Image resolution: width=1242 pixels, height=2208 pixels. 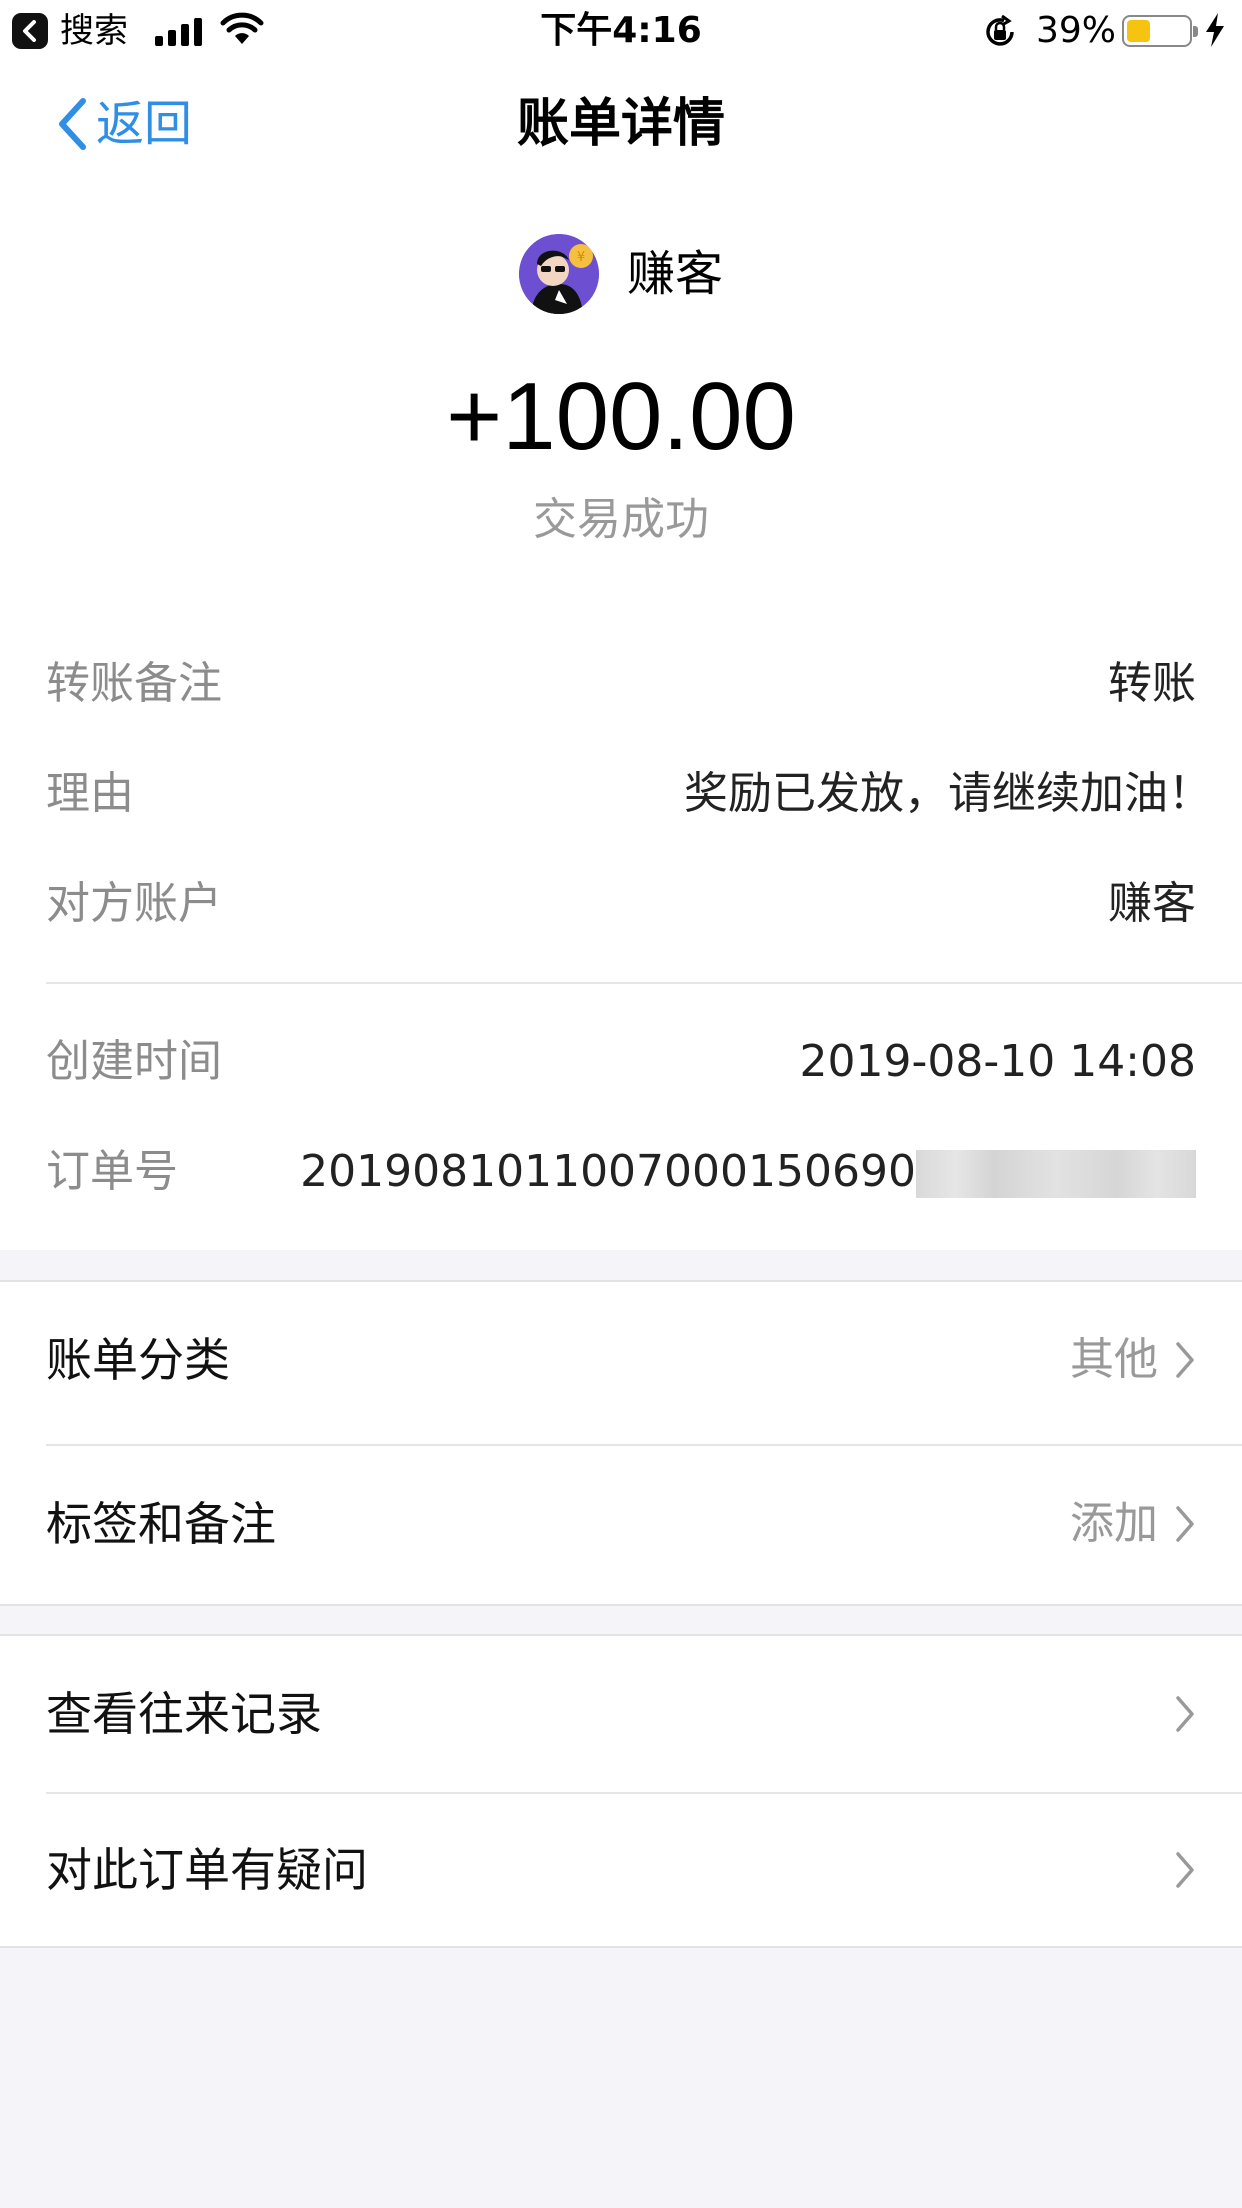 I want to click on battery-level-fill, so click(x=1139, y=31).